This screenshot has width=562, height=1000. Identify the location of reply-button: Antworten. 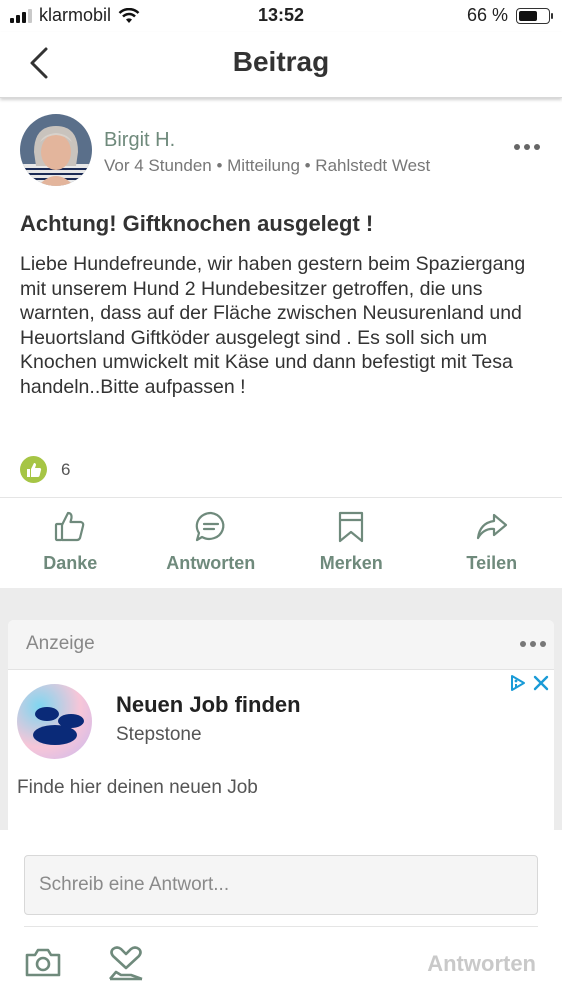
(211, 542).